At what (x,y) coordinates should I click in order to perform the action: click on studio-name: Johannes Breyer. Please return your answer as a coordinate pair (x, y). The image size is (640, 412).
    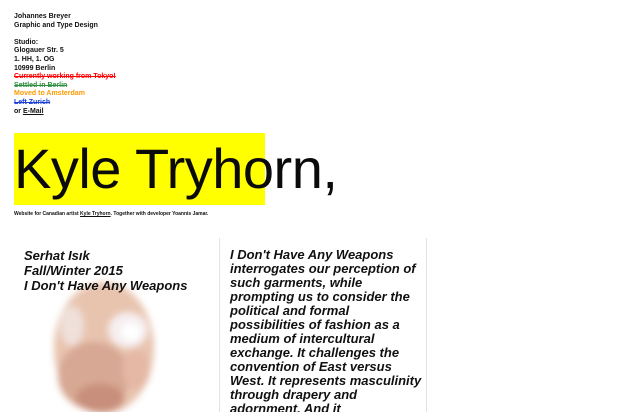
    Looking at the image, I should click on (42, 16).